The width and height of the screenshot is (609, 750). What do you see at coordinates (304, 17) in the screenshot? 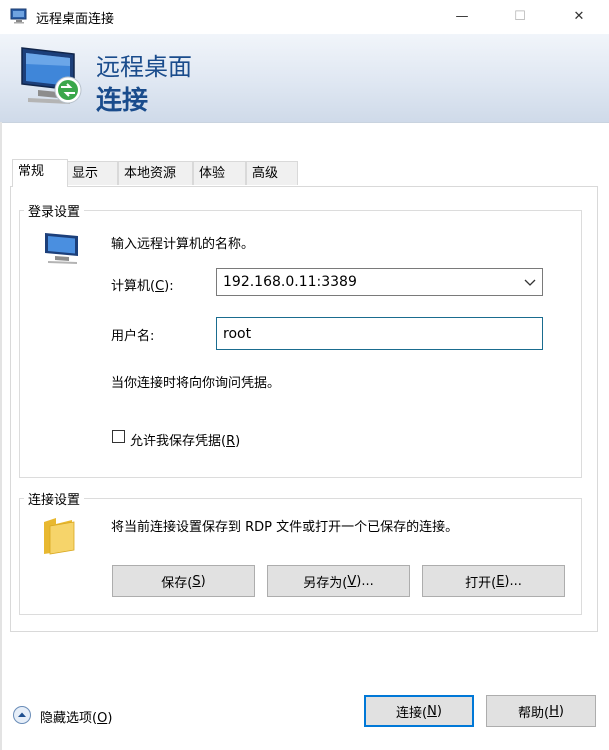
I see `title-bar: 远程桌面连接 — ☐ ✕` at bounding box center [304, 17].